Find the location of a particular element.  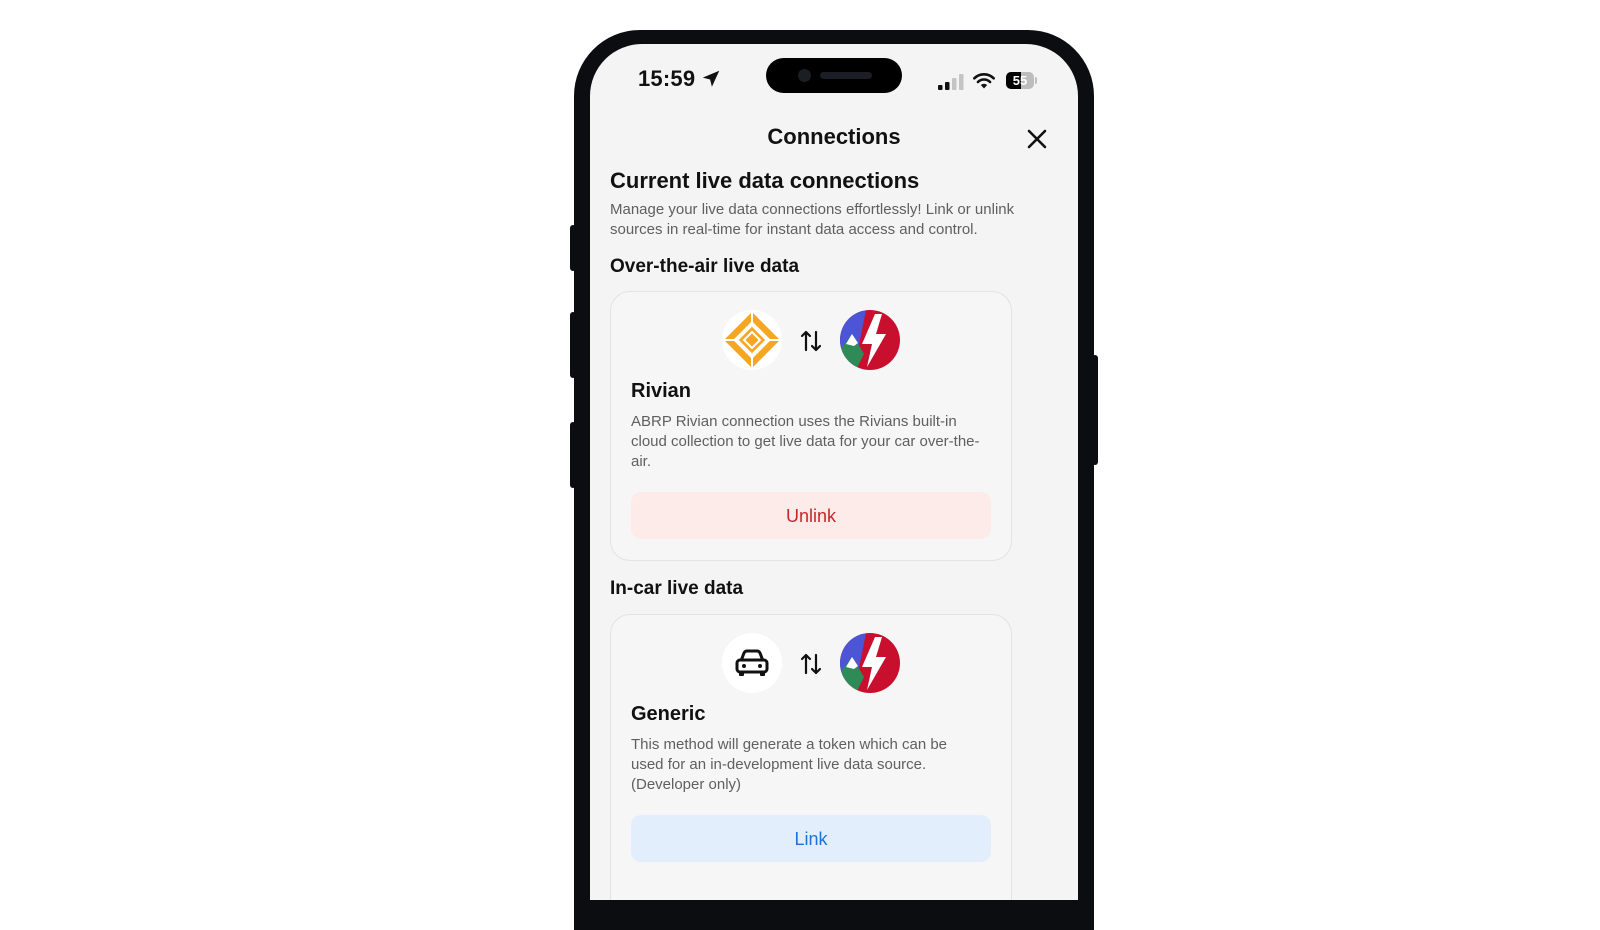

cellular-signal-icon is located at coordinates (951, 82).